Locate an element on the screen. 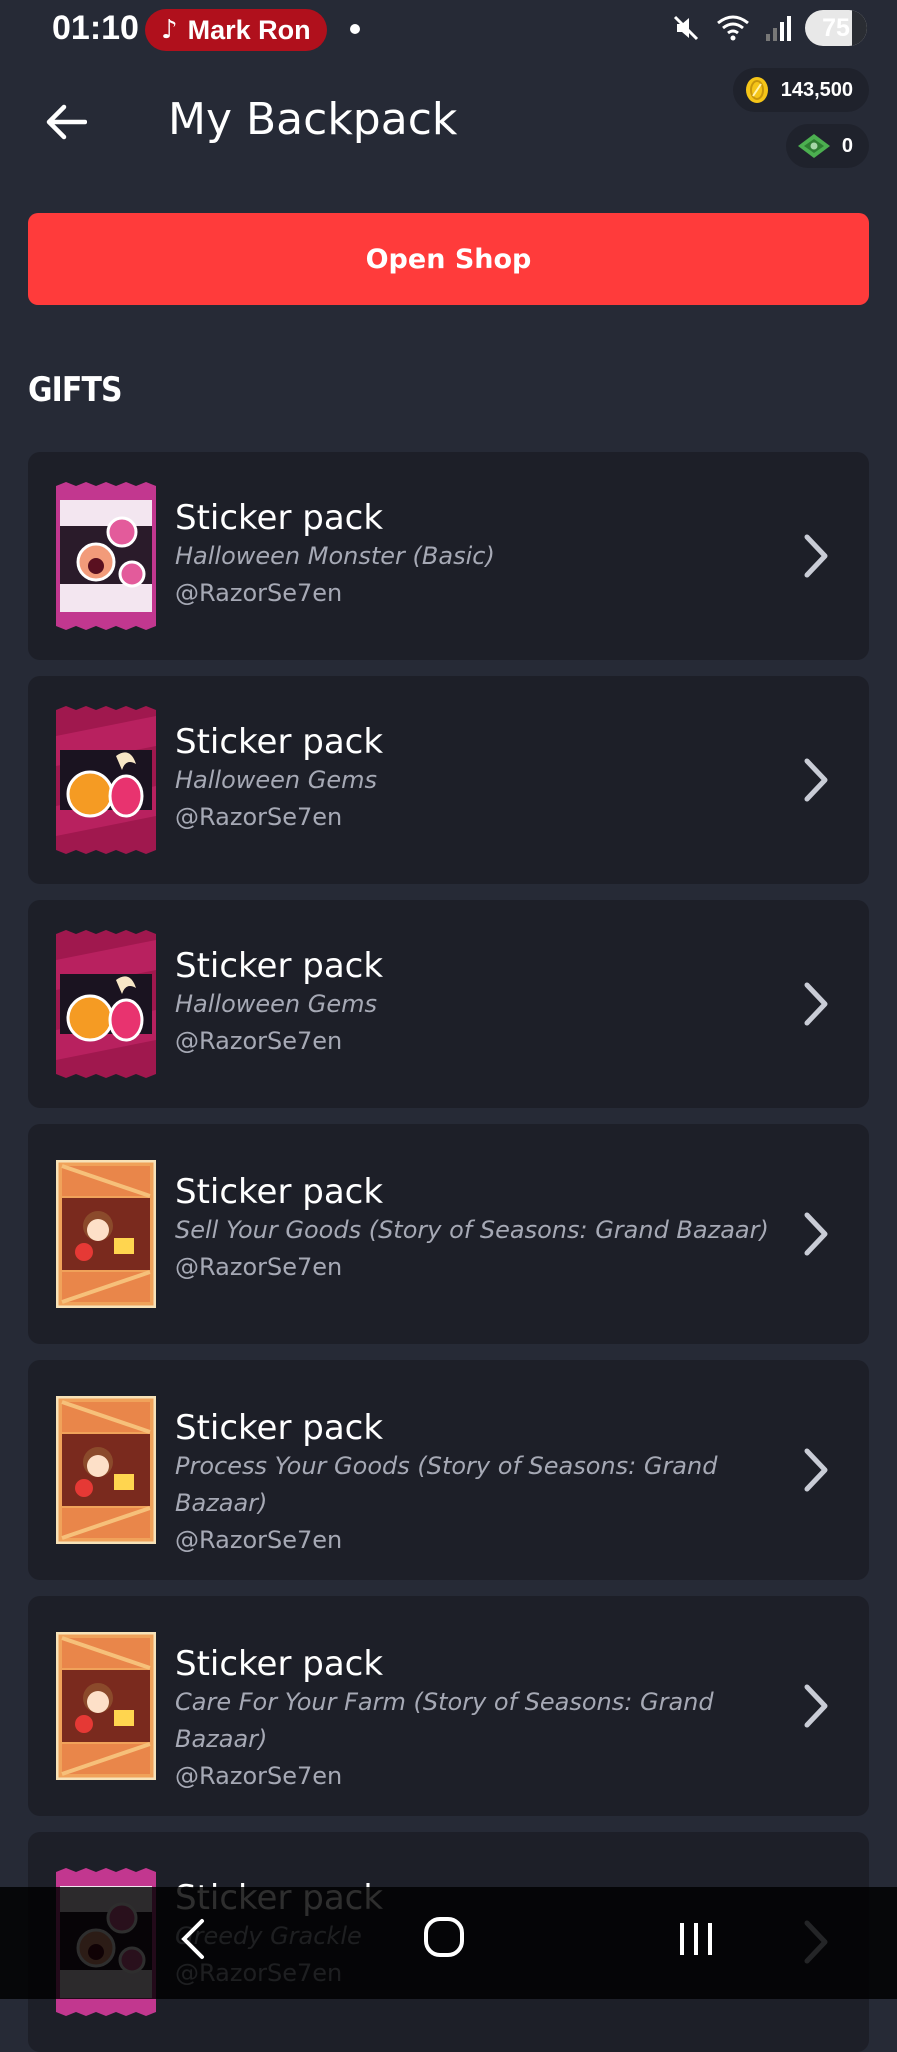  nav-home-button is located at coordinates (444, 1939).